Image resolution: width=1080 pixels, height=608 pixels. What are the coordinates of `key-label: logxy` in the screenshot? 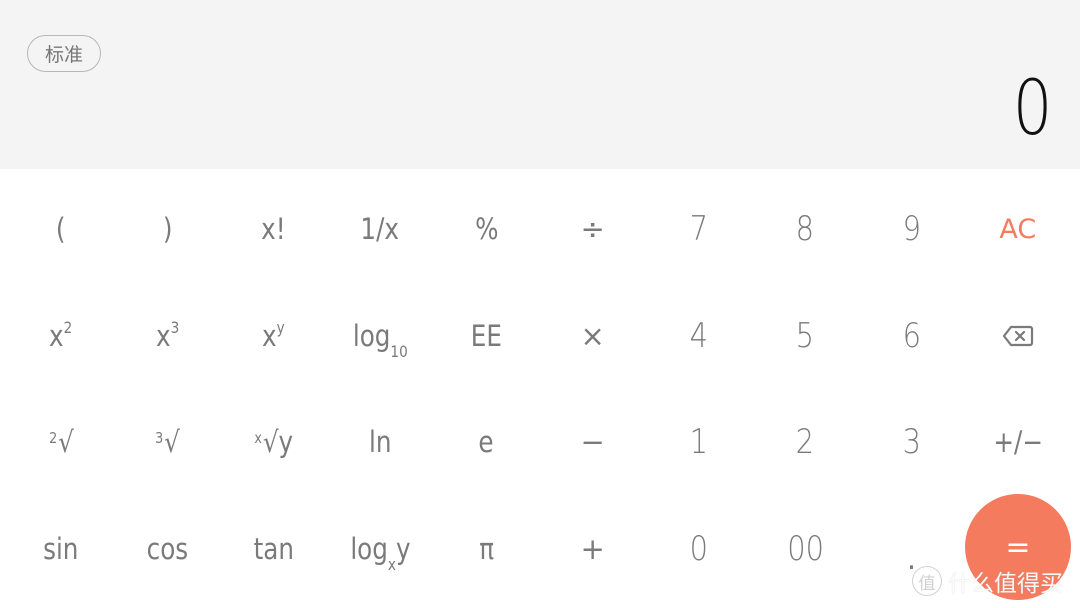 It's located at (380, 551).